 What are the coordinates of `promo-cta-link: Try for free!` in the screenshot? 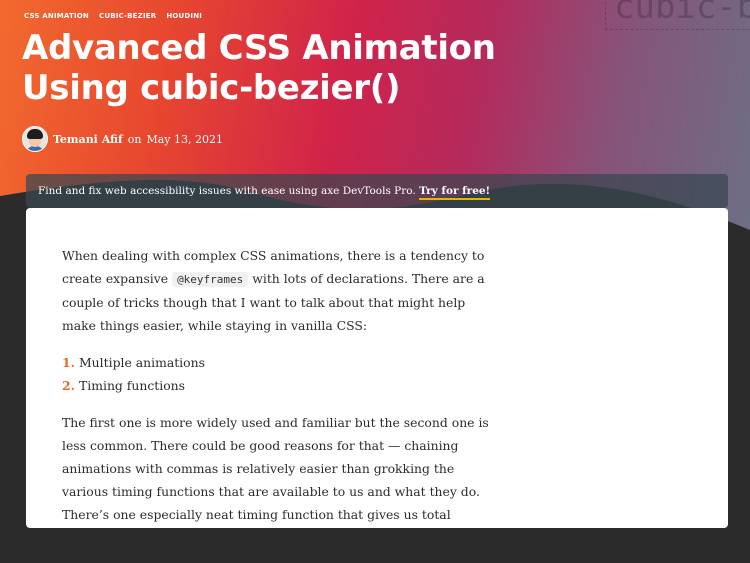 It's located at (455, 192).